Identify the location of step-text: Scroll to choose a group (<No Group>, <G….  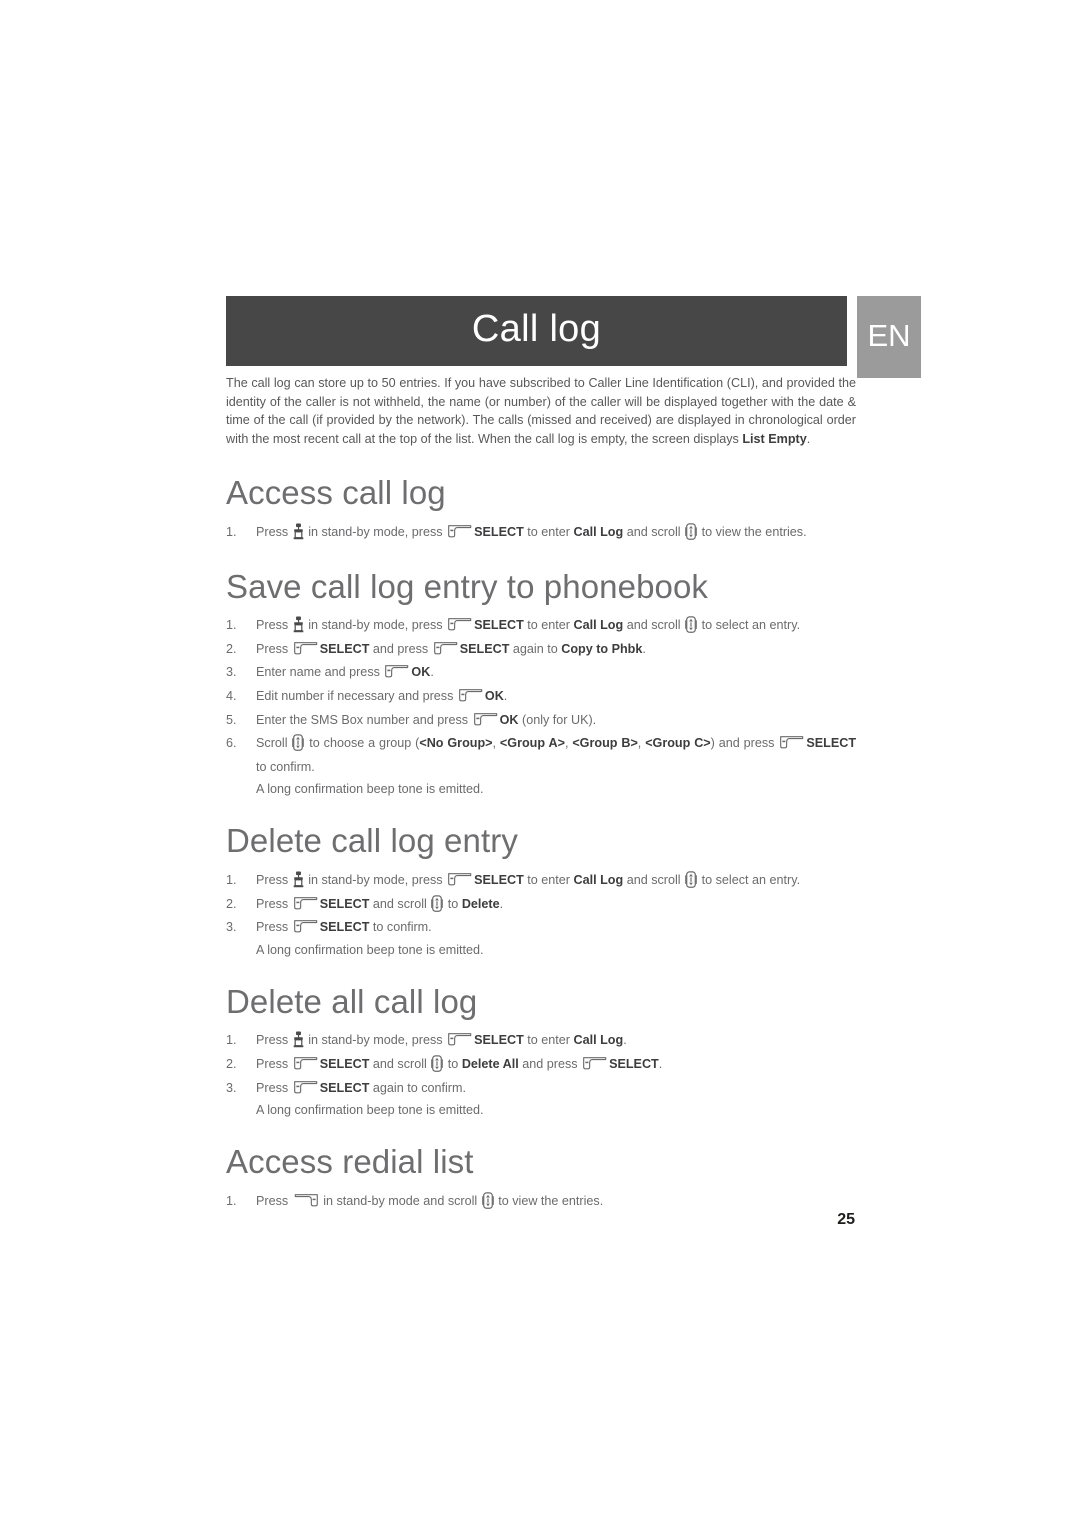
(556, 754).